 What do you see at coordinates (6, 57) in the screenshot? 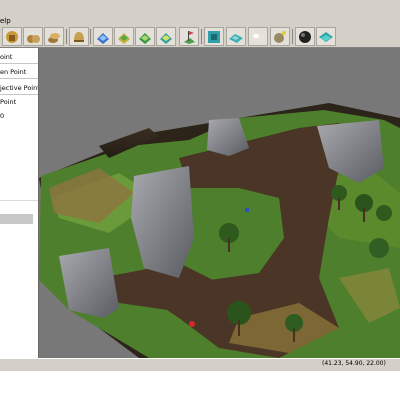
I see `list-item: oint` at bounding box center [6, 57].